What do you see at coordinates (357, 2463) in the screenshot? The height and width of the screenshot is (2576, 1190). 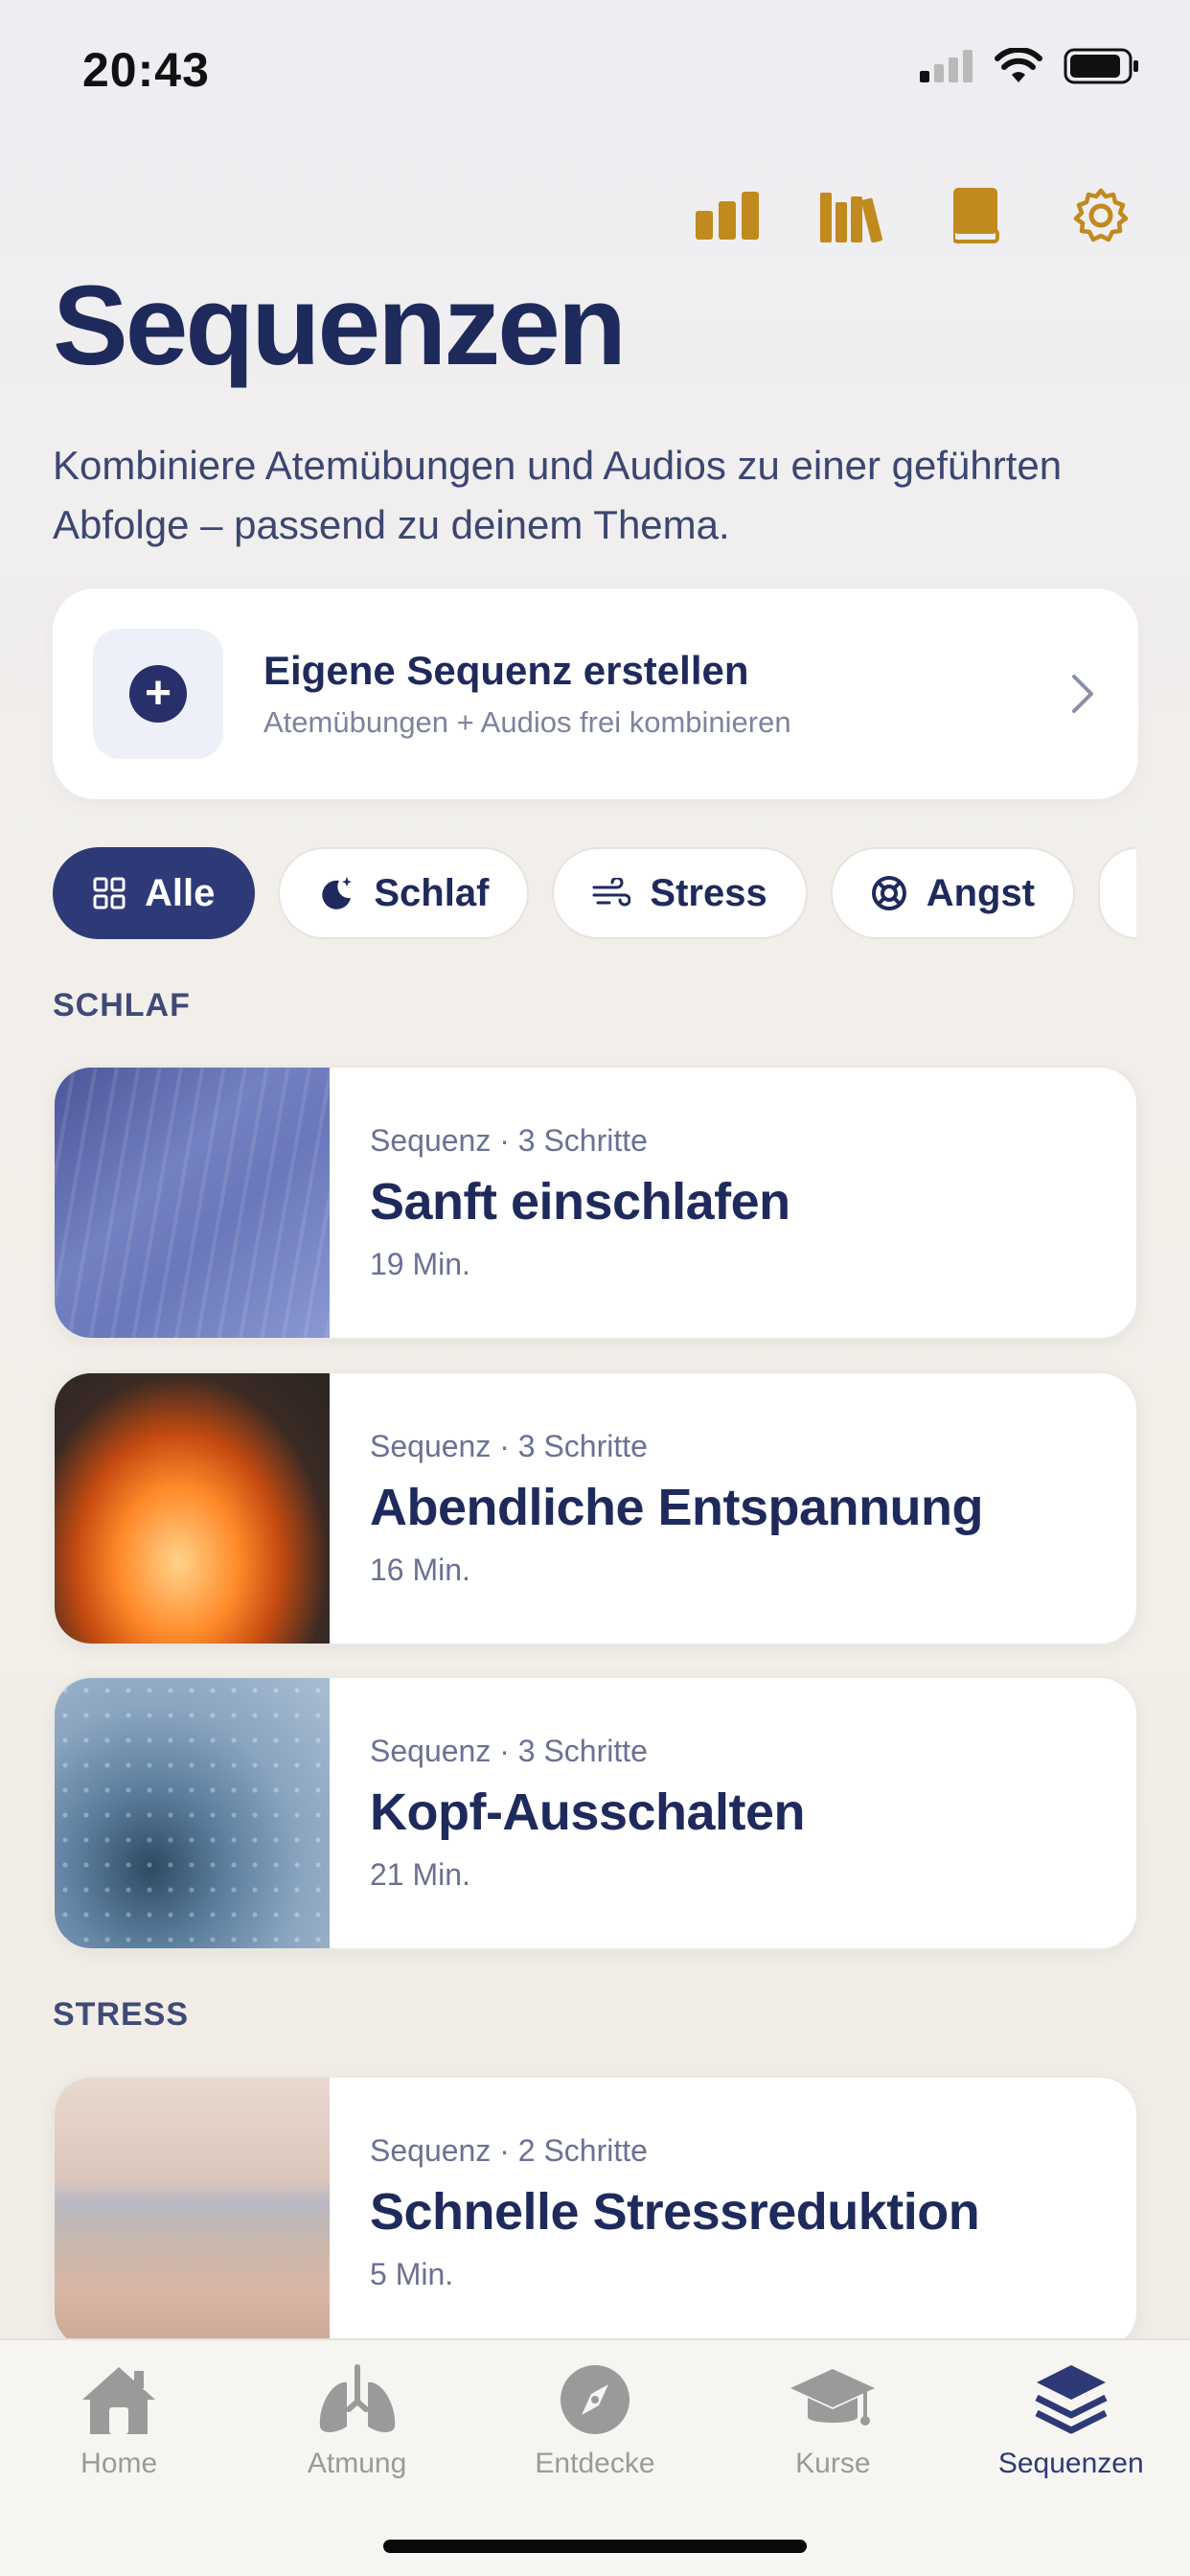 I see `tab-label: Atmung` at bounding box center [357, 2463].